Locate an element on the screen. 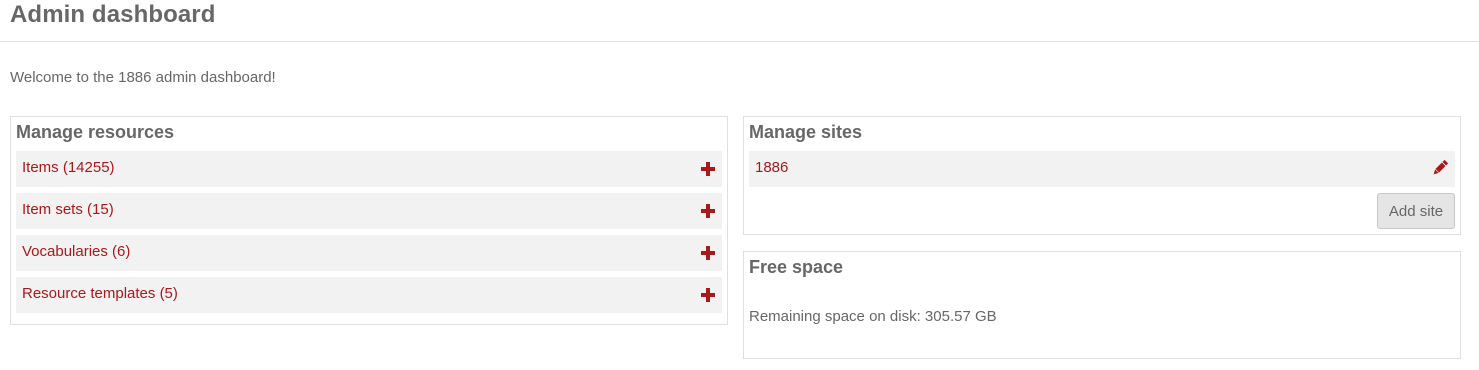 The width and height of the screenshot is (1479, 370). manage-resources-title: Manage resources is located at coordinates (95, 132).